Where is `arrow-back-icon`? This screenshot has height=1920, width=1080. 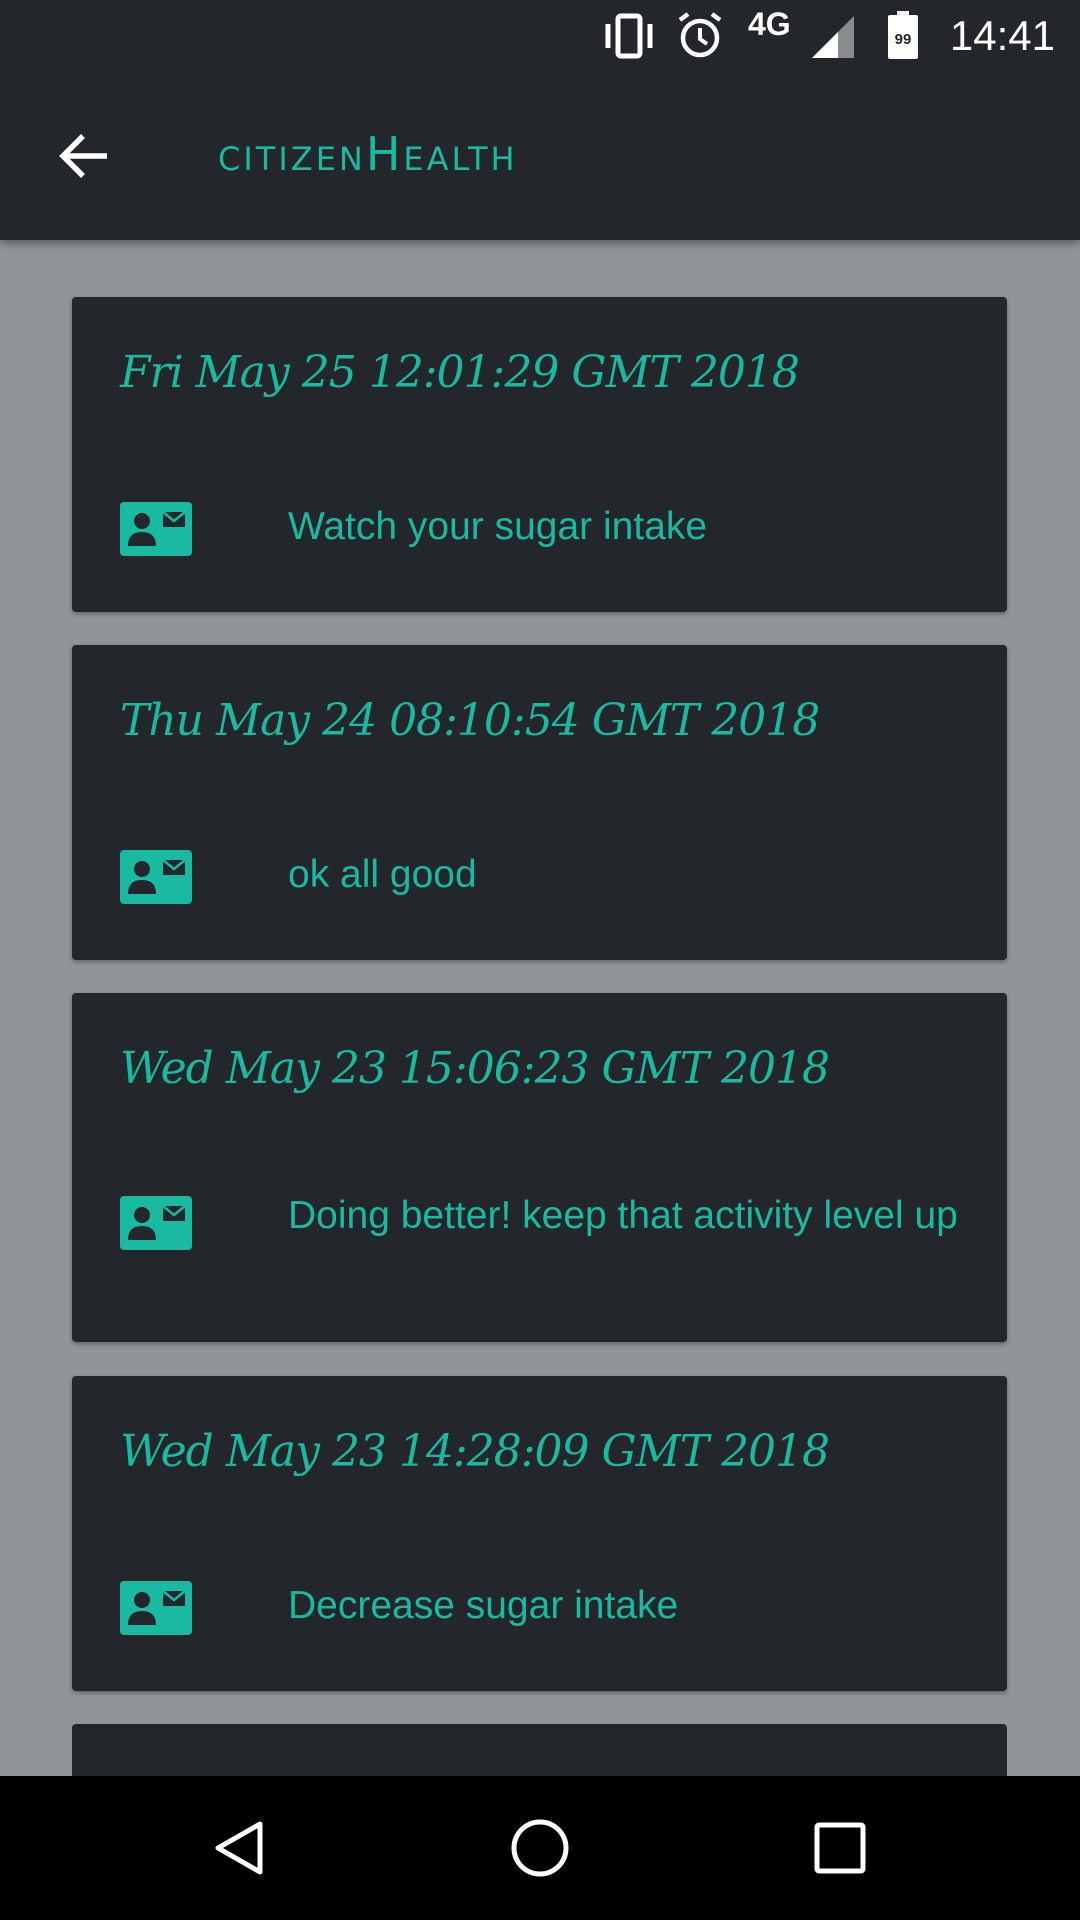
arrow-back-icon is located at coordinates (83, 156).